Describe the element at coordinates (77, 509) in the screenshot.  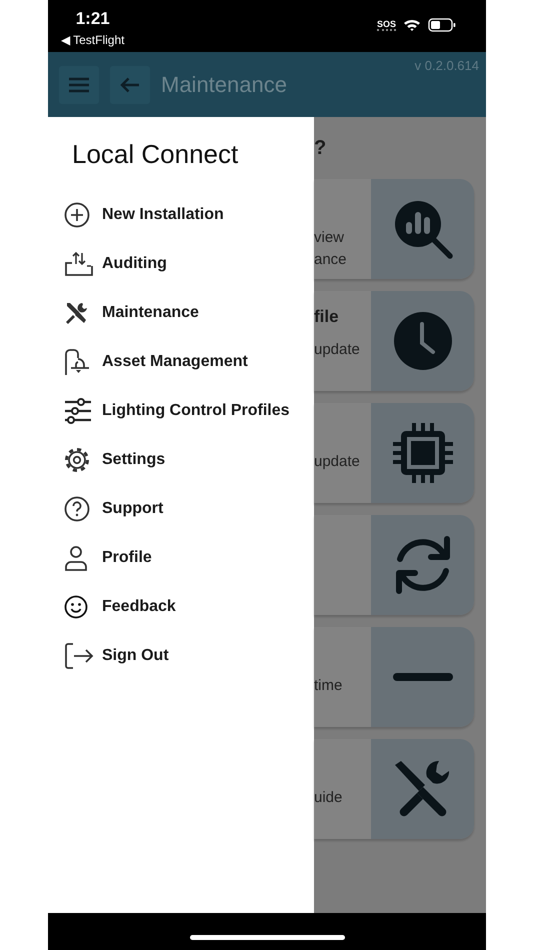
I see `help-icon` at that location.